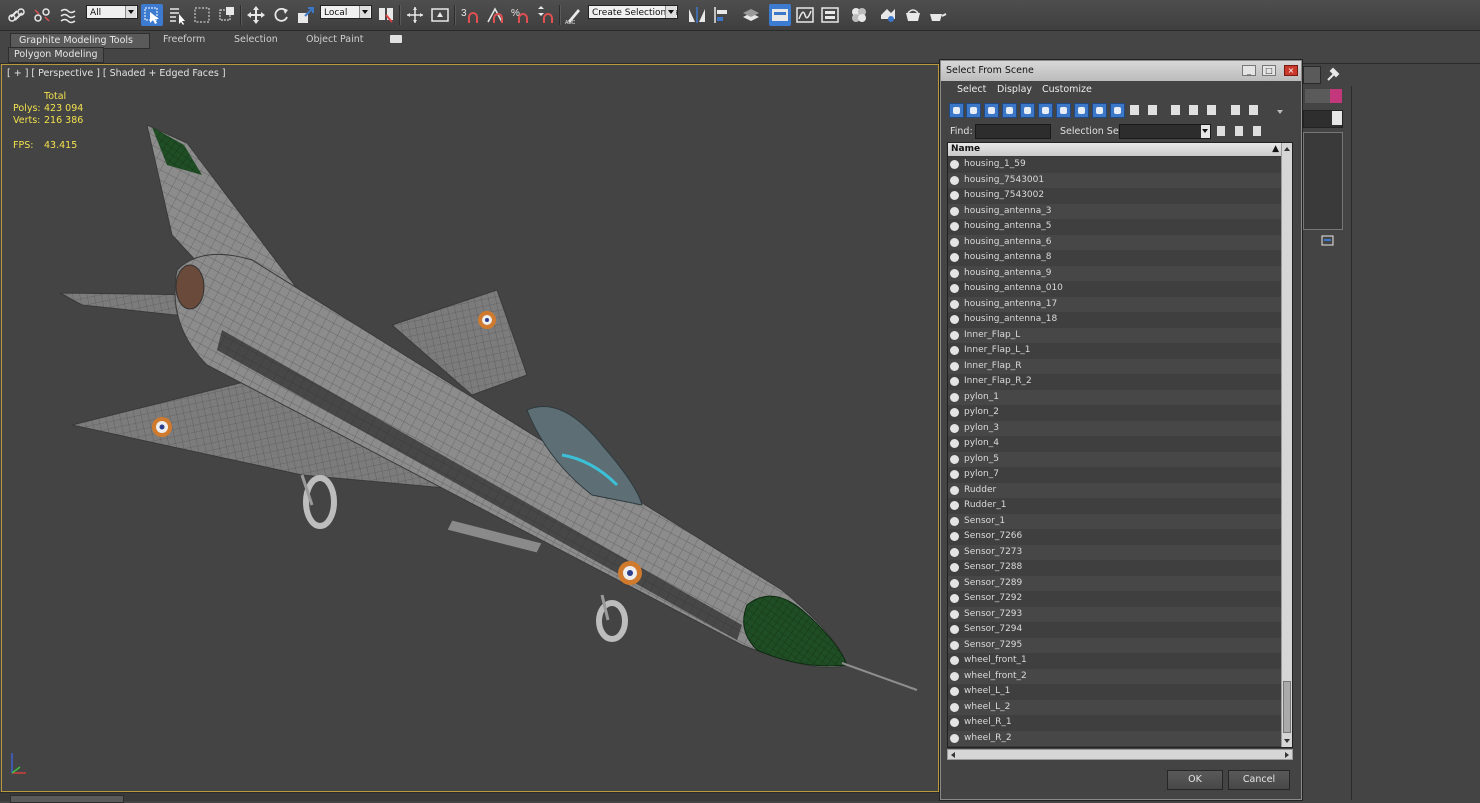  What do you see at coordinates (1287, 755) in the screenshot?
I see `scroll-right-icon` at bounding box center [1287, 755].